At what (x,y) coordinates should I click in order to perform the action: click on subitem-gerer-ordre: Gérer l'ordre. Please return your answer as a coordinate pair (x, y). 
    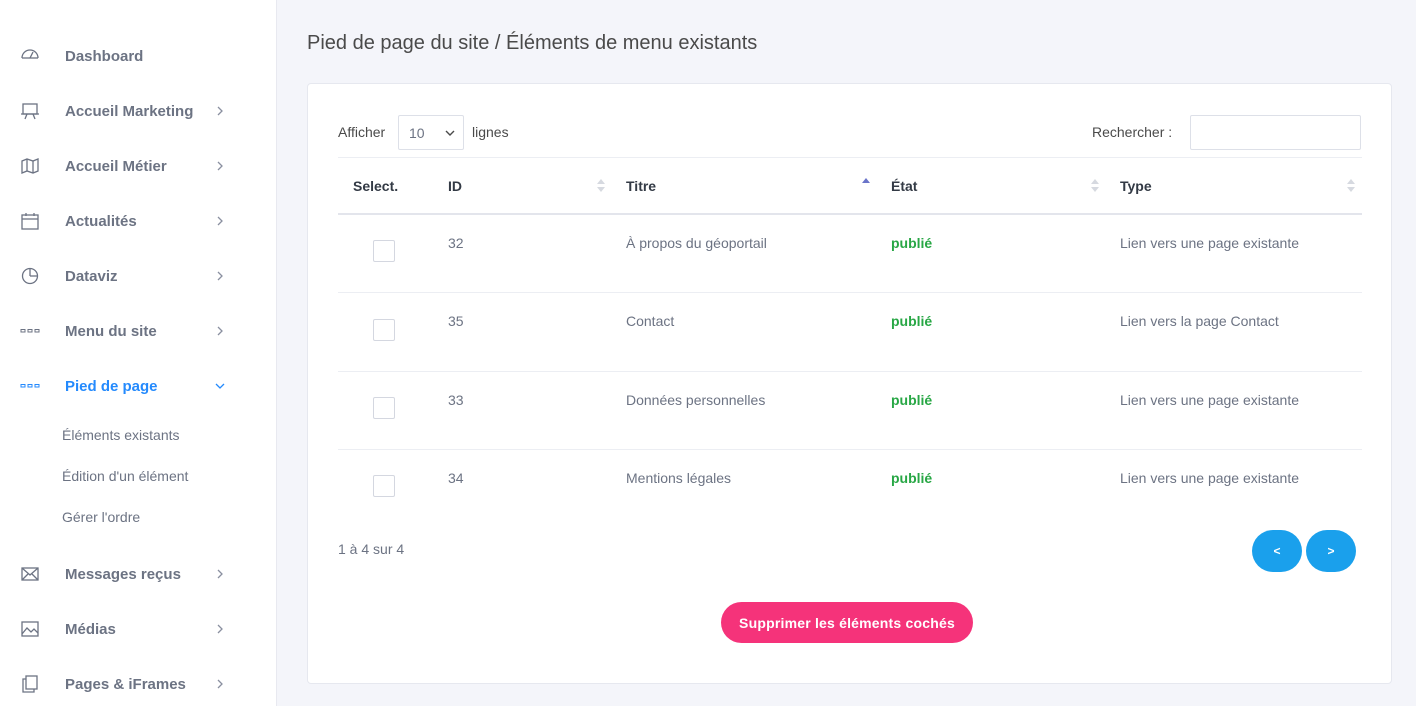
    Looking at the image, I should click on (101, 517).